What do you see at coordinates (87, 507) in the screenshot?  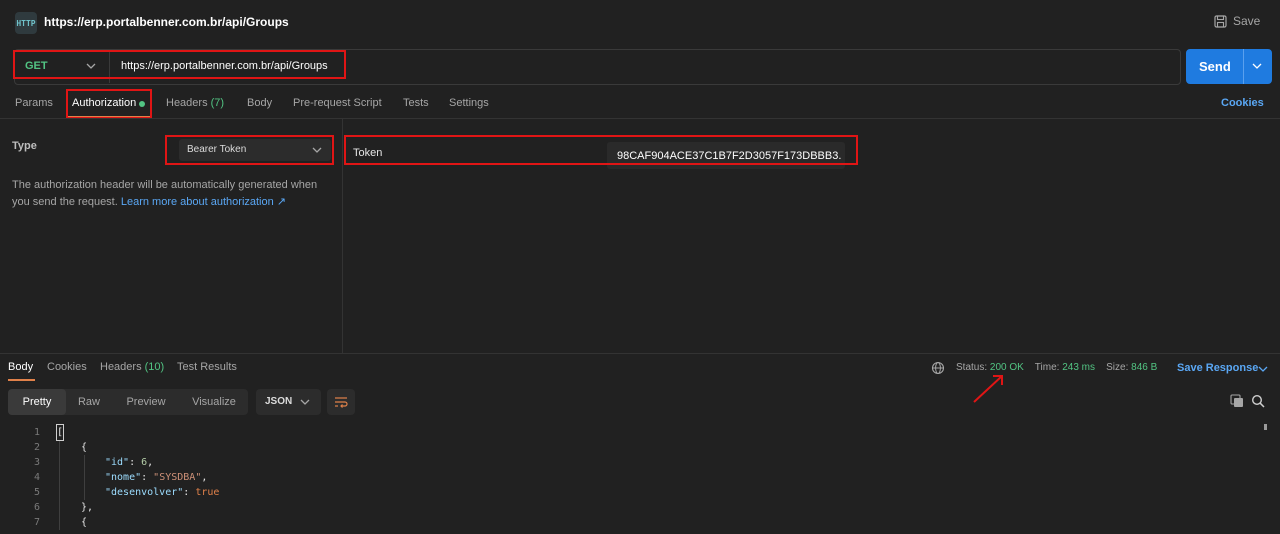 I see `code-token: },` at bounding box center [87, 507].